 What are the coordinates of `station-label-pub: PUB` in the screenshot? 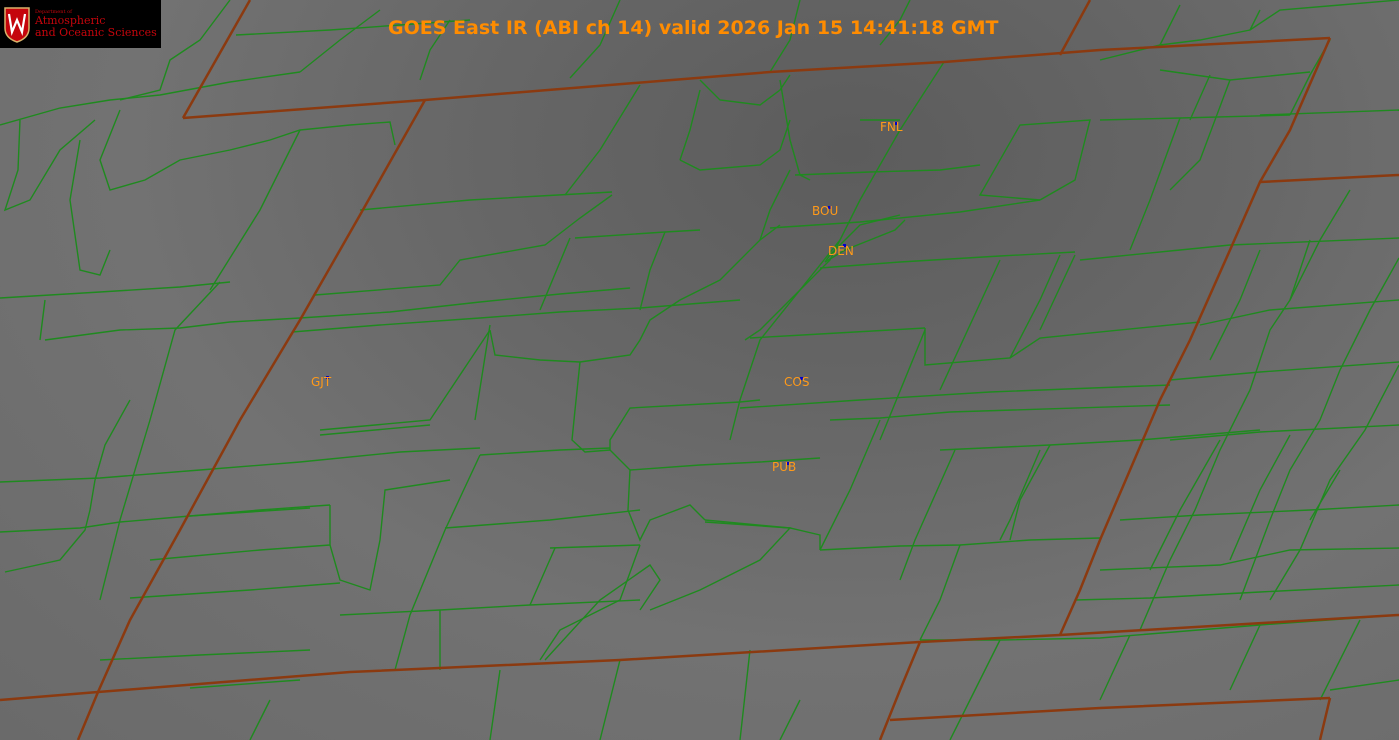 It's located at (784, 467).